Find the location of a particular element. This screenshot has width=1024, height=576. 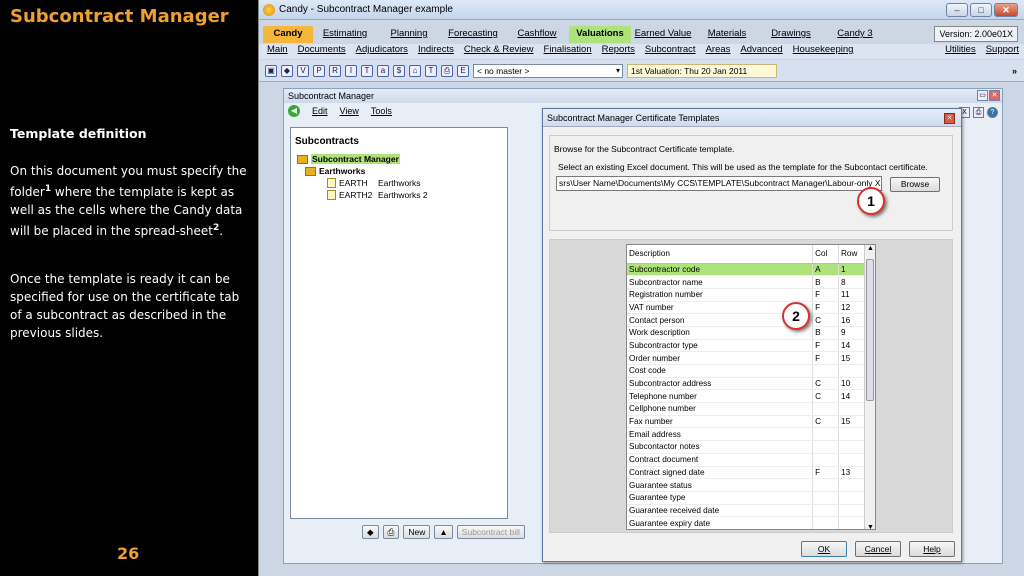

menu-areas: Areas is located at coordinates (718, 51).